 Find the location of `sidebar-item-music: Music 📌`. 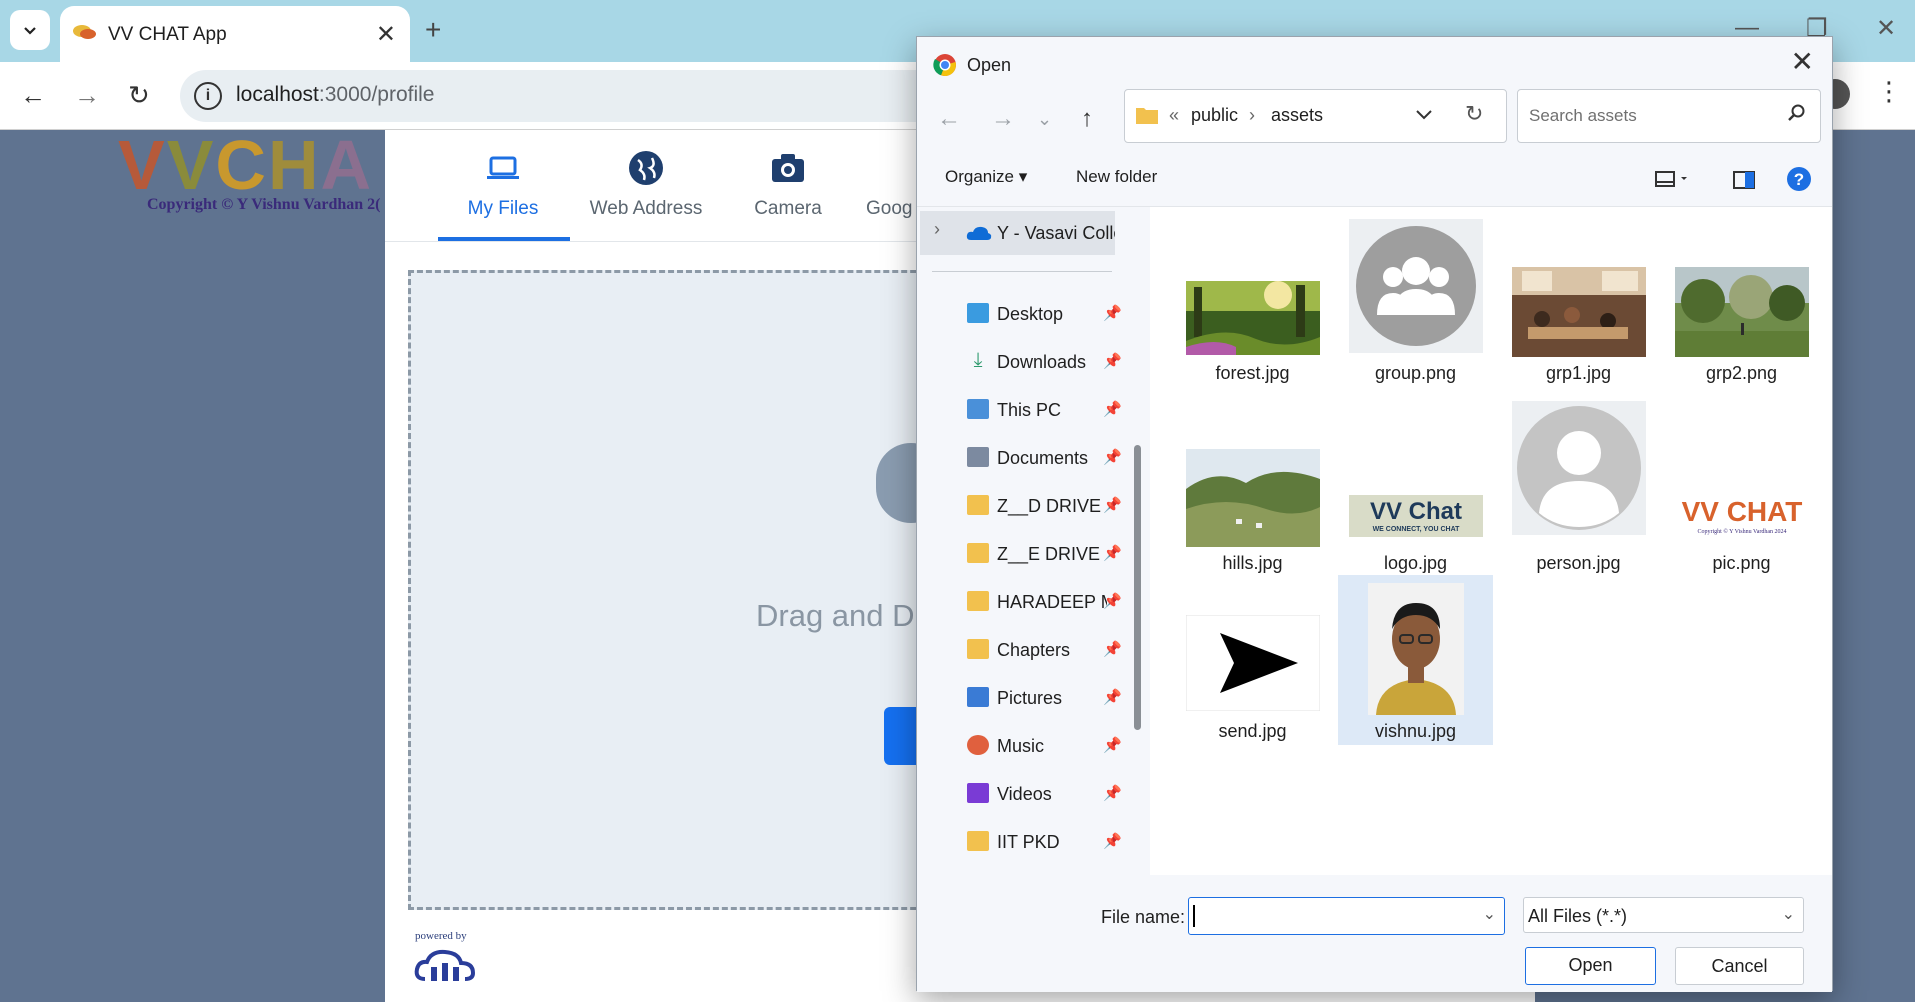

sidebar-item-music: Music 📌 is located at coordinates (1033, 747).